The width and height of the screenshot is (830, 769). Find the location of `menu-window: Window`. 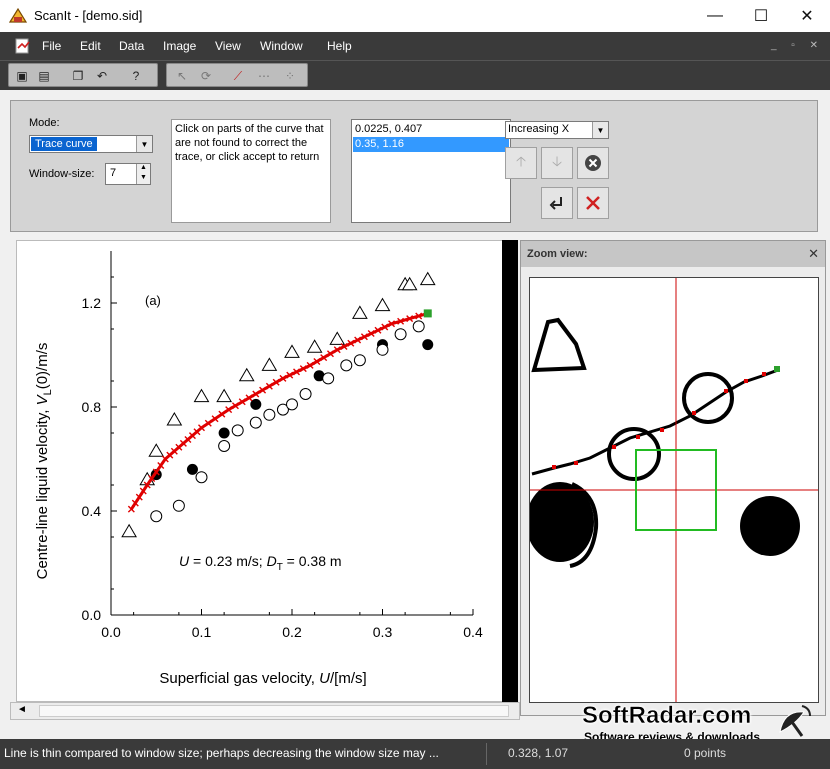

menu-window: Window is located at coordinates (281, 46).